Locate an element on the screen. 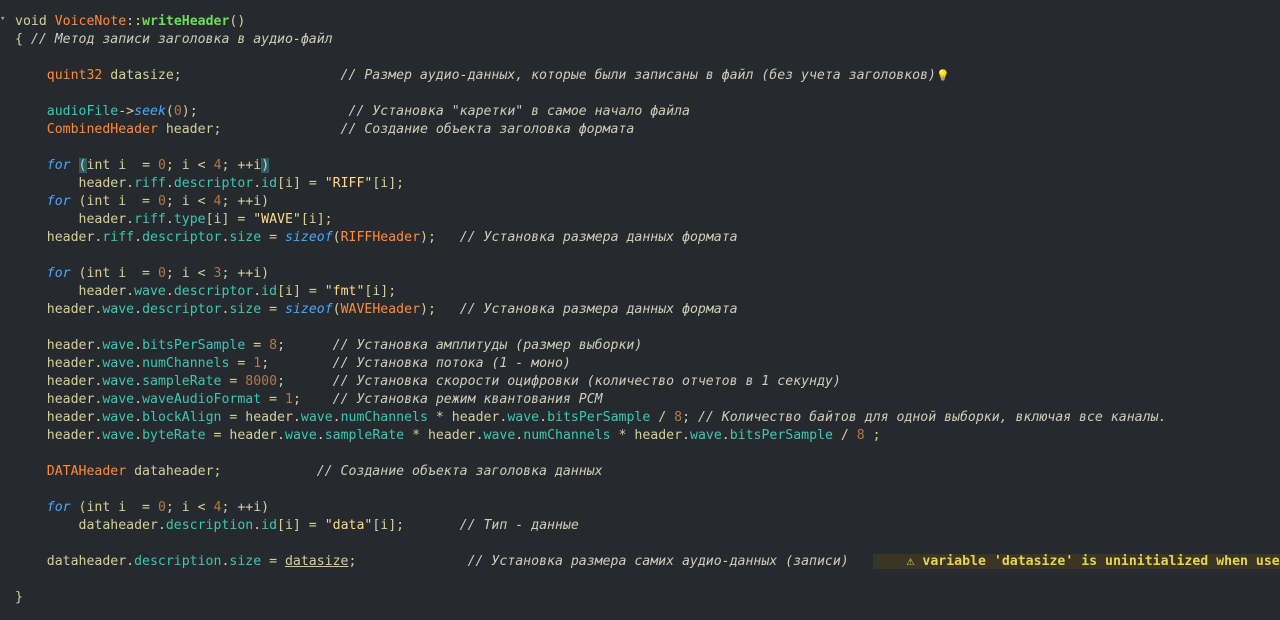 This screenshot has height=620, width=1280. code-line-11: for (int i = 0; i < 4; ++i) is located at coordinates (647, 202).